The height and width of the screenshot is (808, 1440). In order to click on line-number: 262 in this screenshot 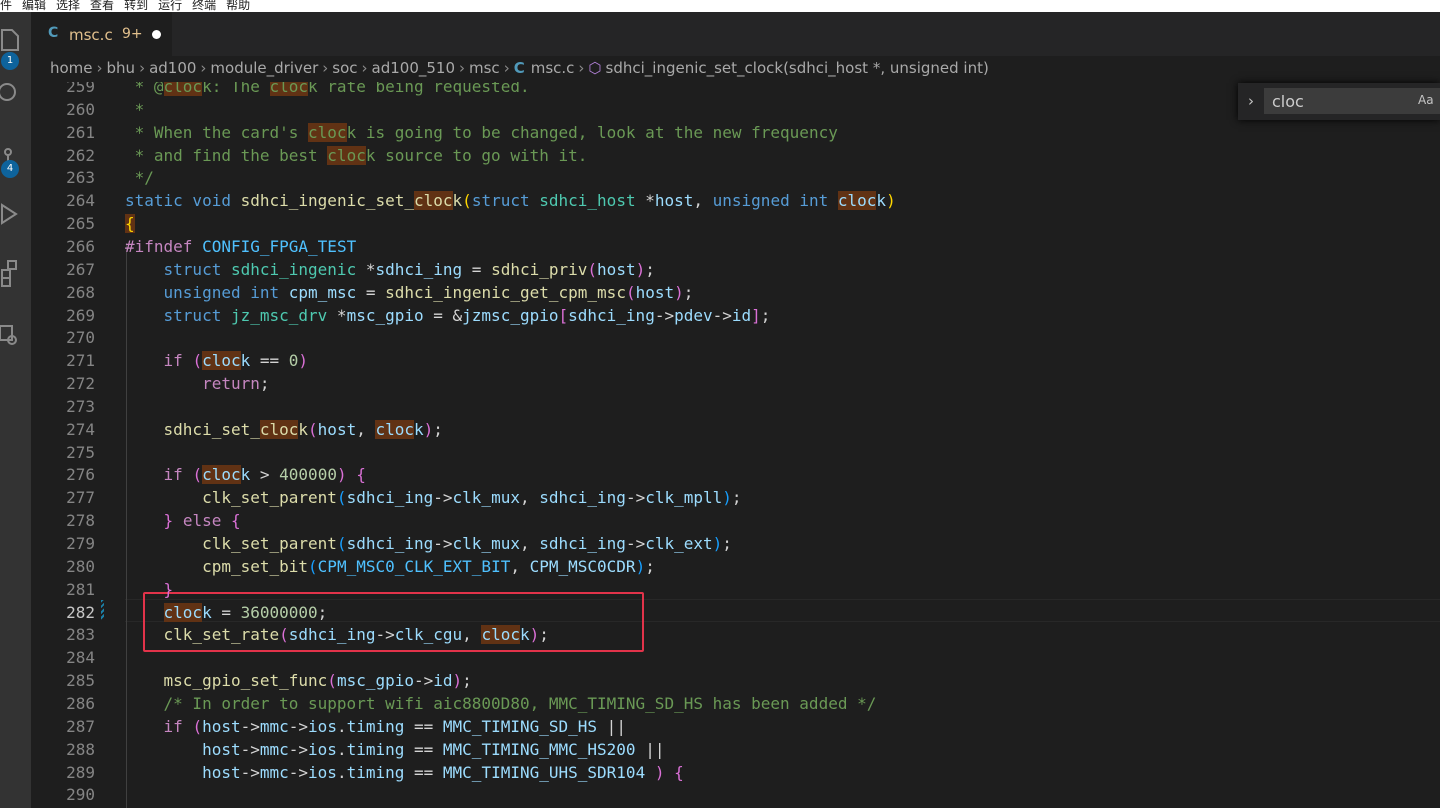, I will do `click(80, 155)`.